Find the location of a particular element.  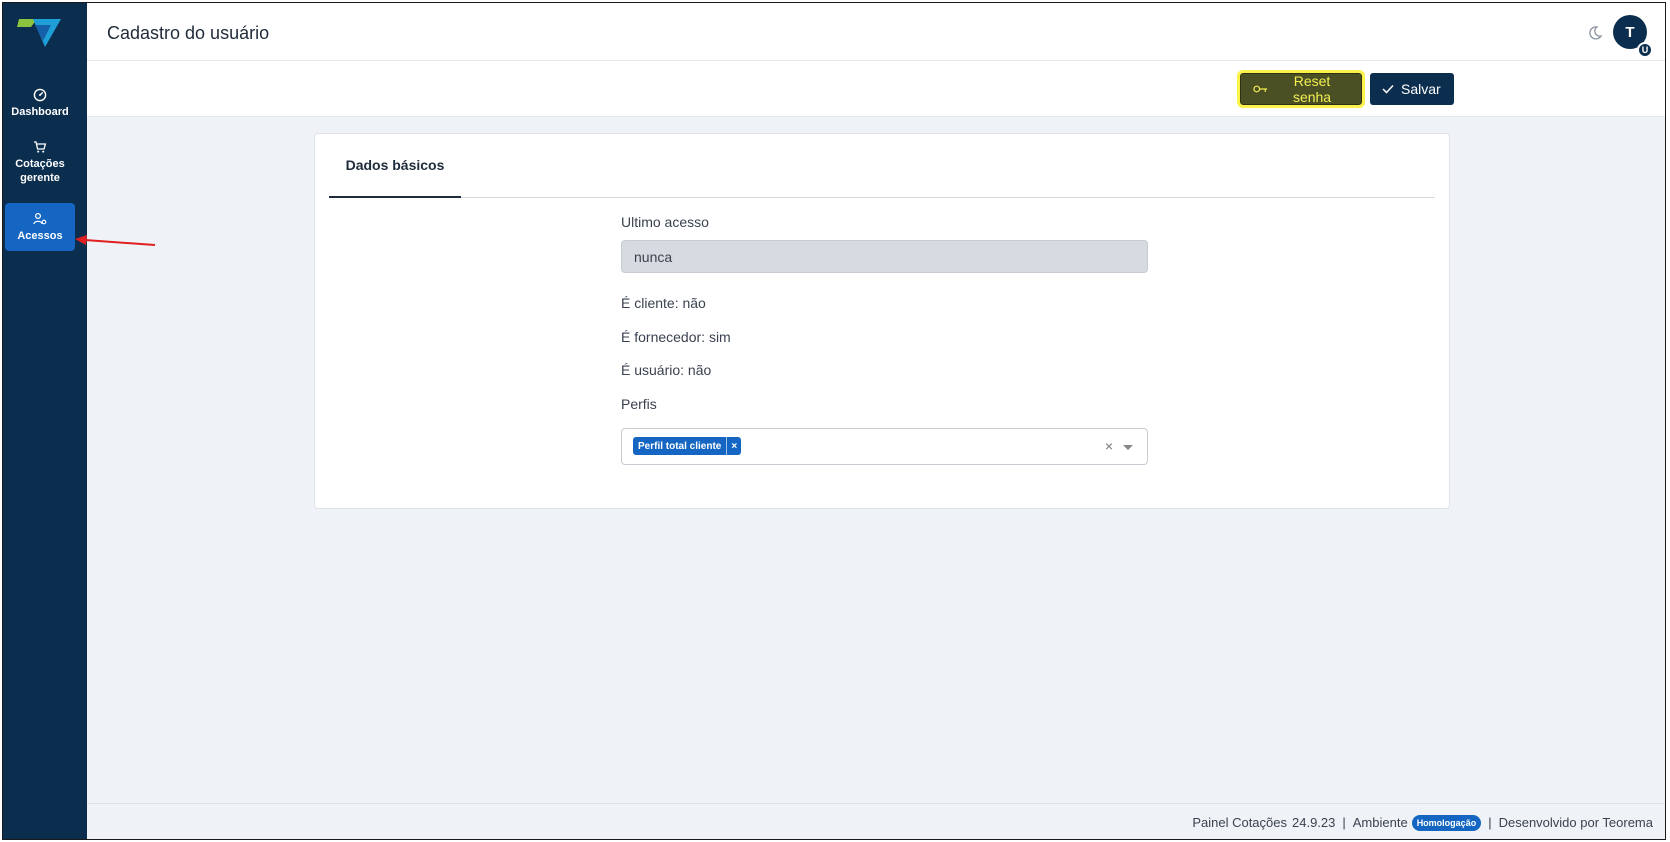

sidebar-item-cotacoes-gerente: Cotações gerente is located at coordinates (40, 162).